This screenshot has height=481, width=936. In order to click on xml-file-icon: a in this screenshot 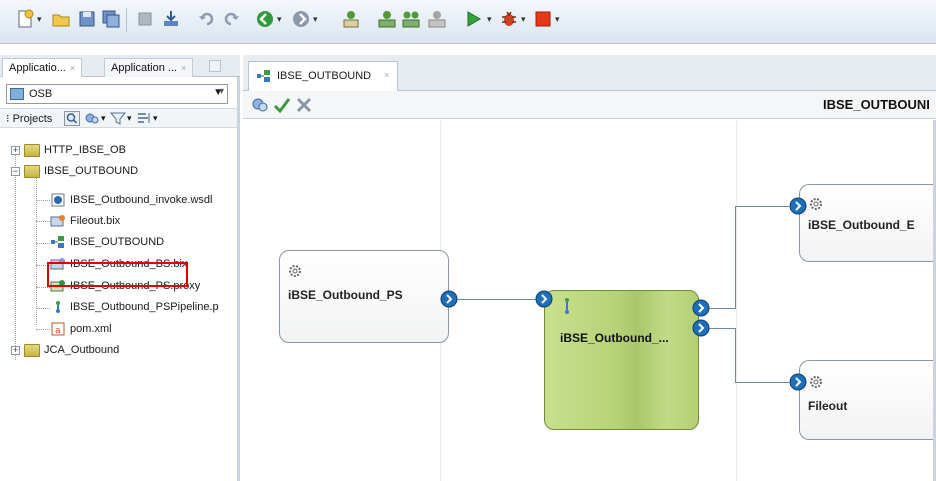, I will do `click(58, 329)`.